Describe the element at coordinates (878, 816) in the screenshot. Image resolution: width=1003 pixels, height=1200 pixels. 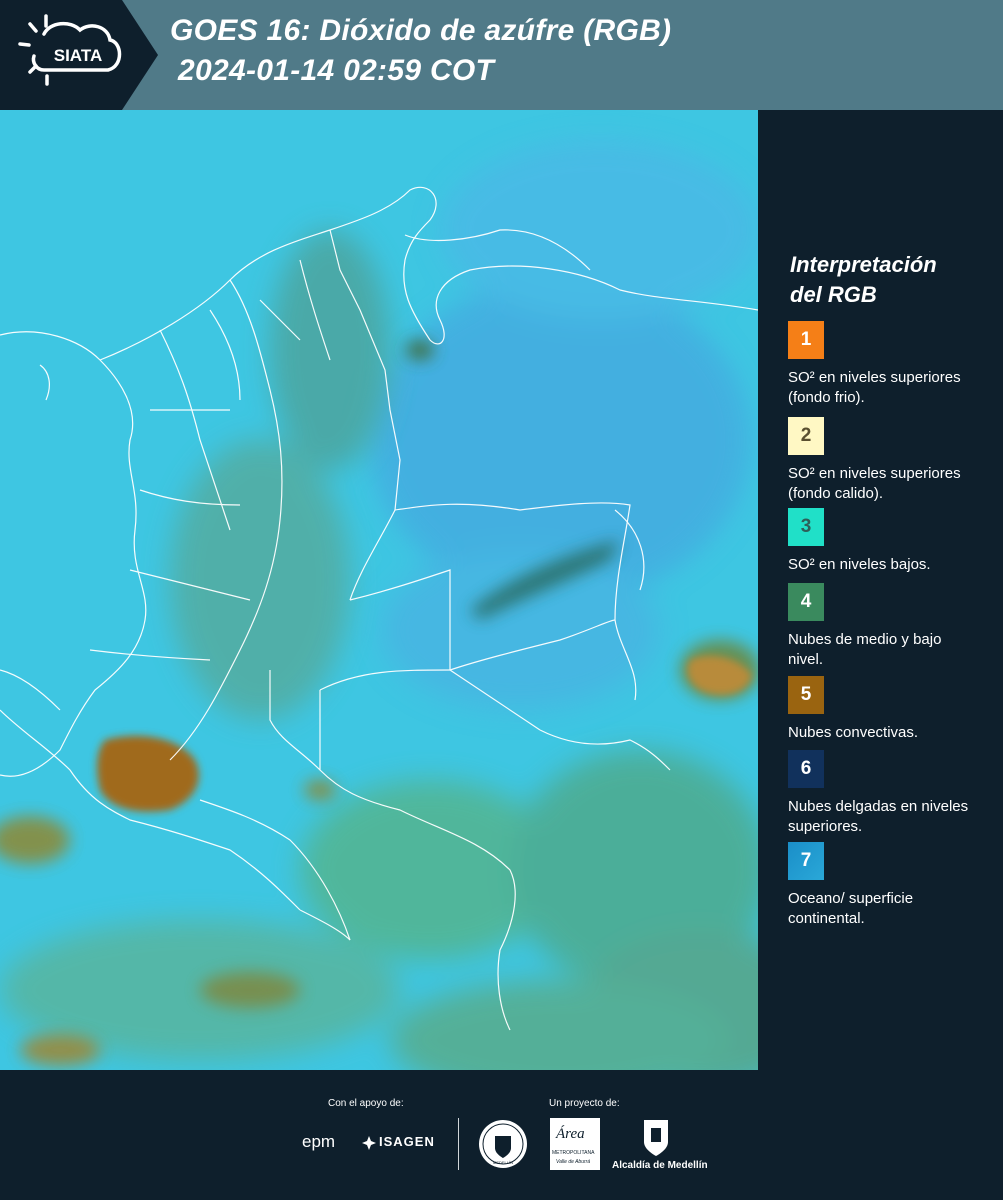
I see `legend-text: Nubes delgadas en niveles superiores.` at that location.